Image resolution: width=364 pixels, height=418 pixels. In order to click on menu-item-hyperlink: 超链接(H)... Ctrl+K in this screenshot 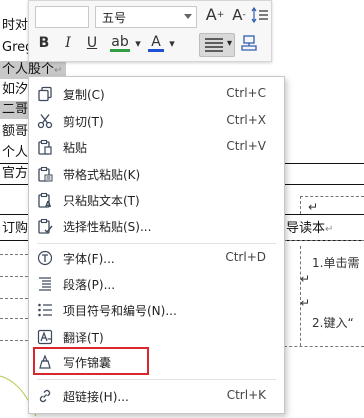, I will do `click(156, 396)`.